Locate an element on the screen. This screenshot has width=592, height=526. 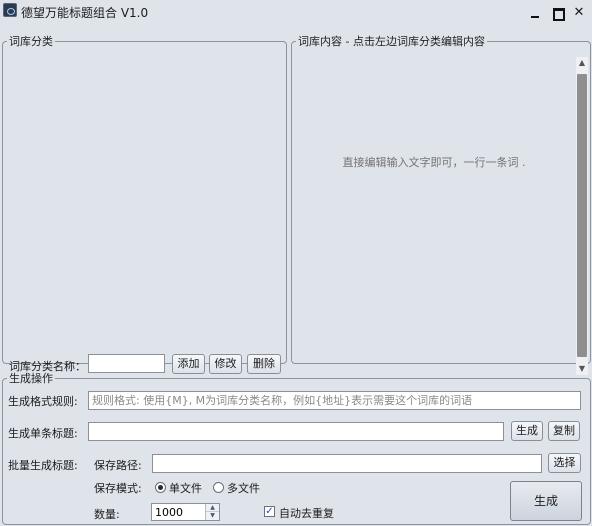
spinner-buttons: ▲ ▼ is located at coordinates (212, 512).